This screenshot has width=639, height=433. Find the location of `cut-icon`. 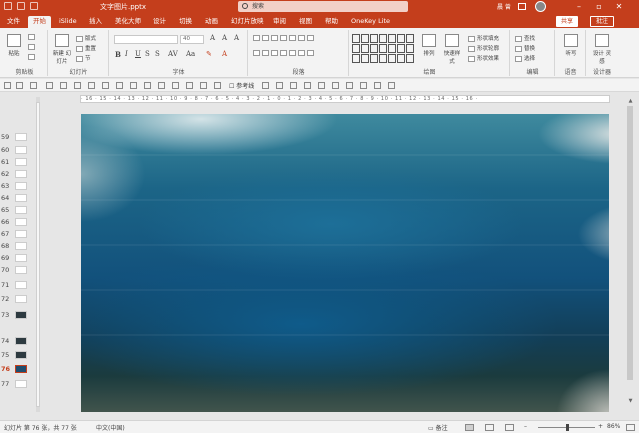

cut-icon is located at coordinates (32, 37).